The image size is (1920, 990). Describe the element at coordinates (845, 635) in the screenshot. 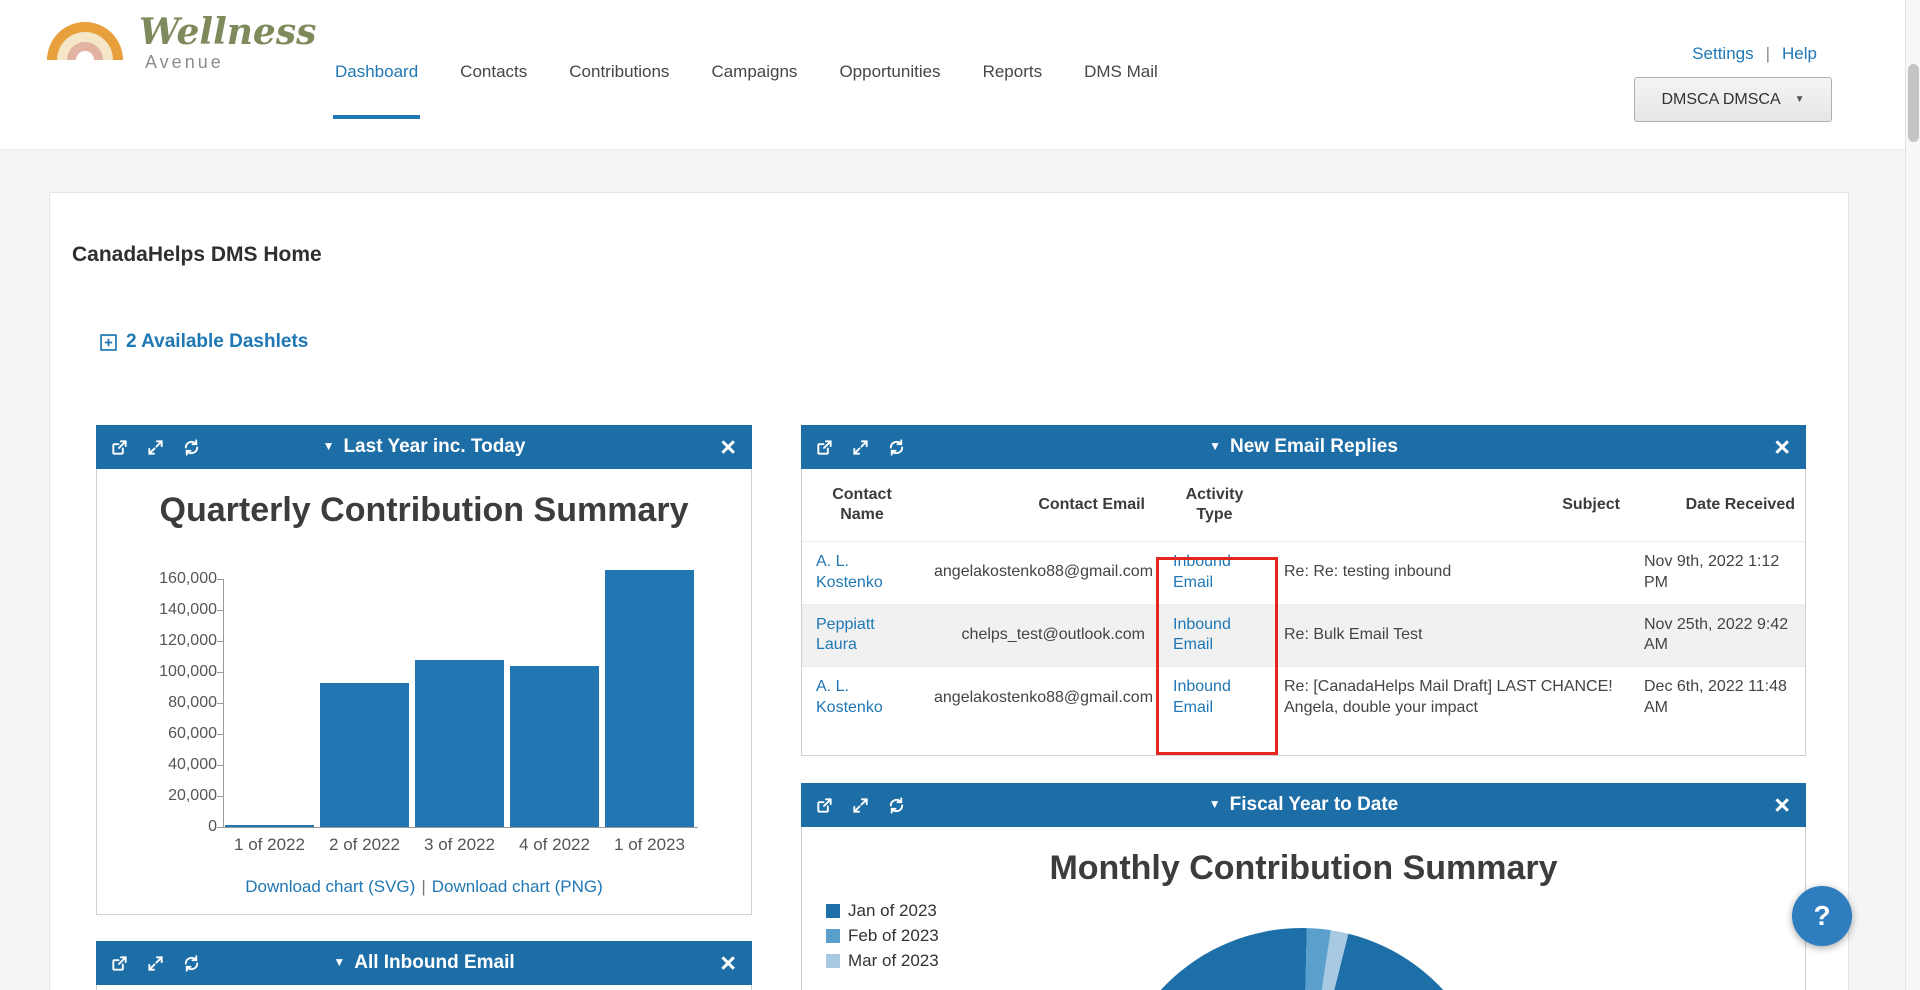

I see `contact-name-link: Peppiatt Laura` at that location.